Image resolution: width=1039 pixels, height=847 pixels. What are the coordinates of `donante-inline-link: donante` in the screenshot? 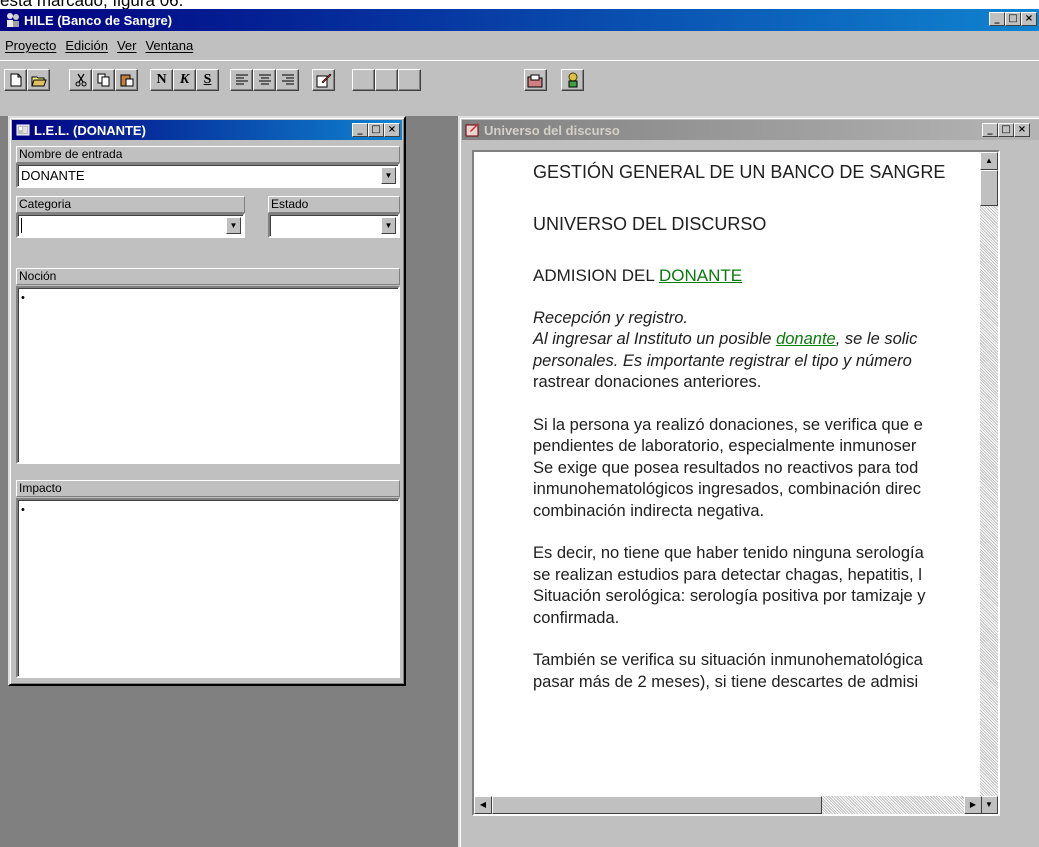 It's located at (806, 339).